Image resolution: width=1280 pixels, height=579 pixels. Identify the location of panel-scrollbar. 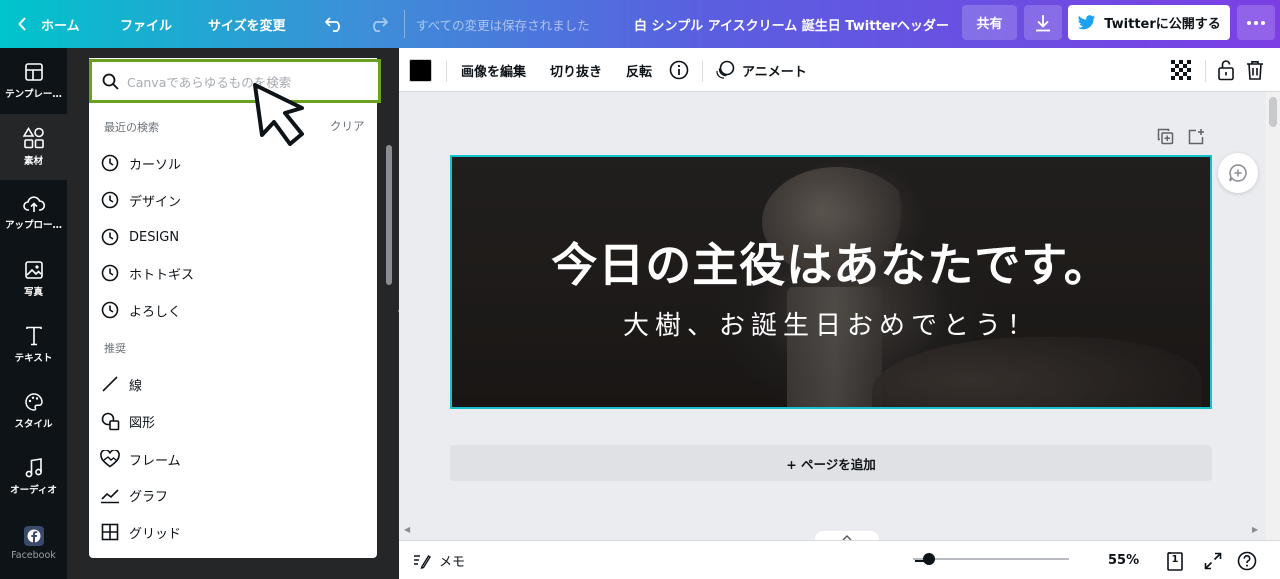
(389, 215).